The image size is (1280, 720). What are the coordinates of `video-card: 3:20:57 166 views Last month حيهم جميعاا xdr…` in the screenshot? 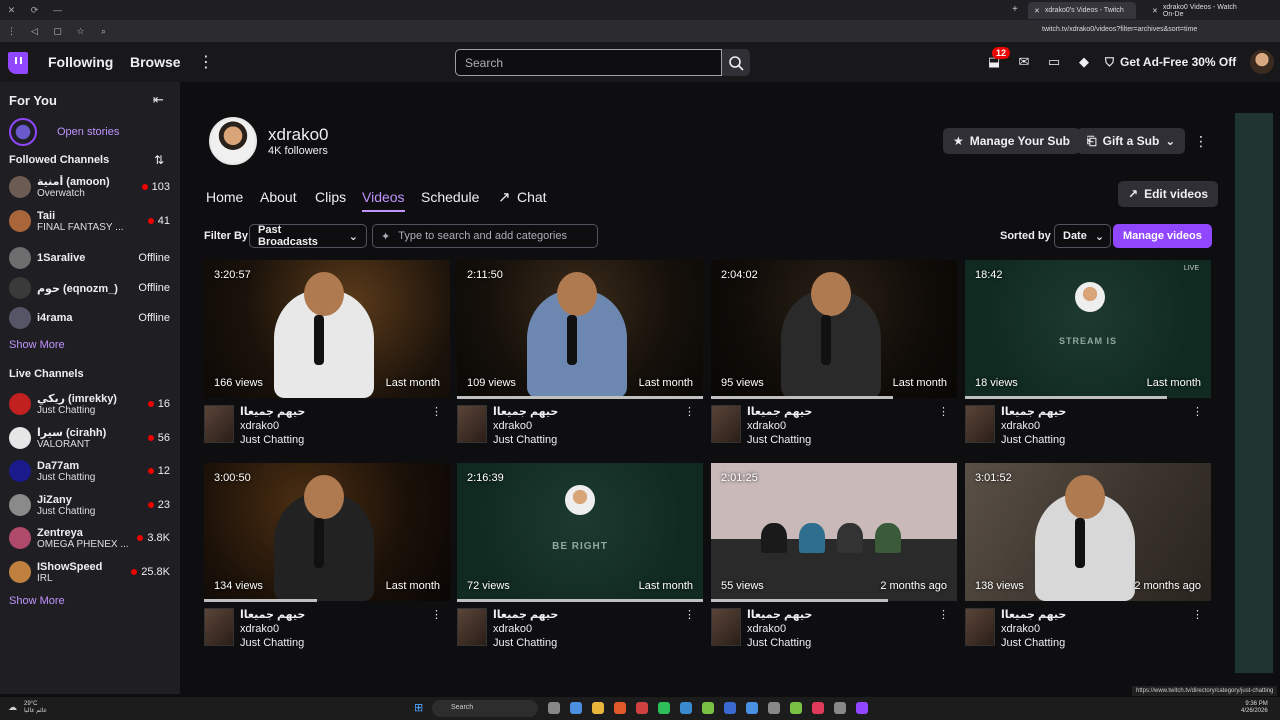 It's located at (327, 355).